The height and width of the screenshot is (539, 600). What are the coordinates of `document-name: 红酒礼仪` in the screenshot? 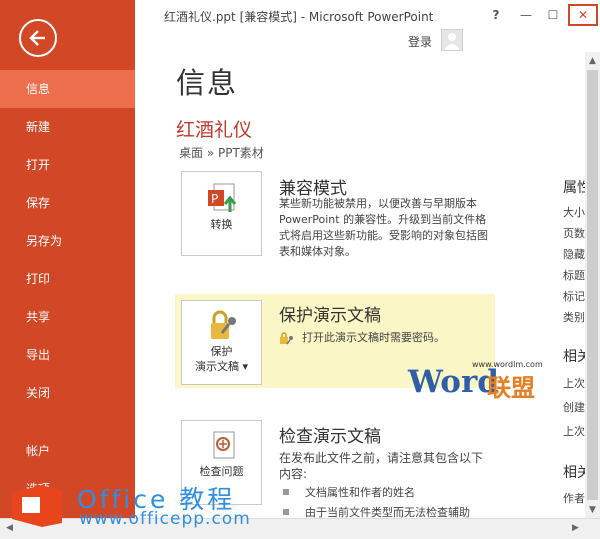 It's located at (214, 130).